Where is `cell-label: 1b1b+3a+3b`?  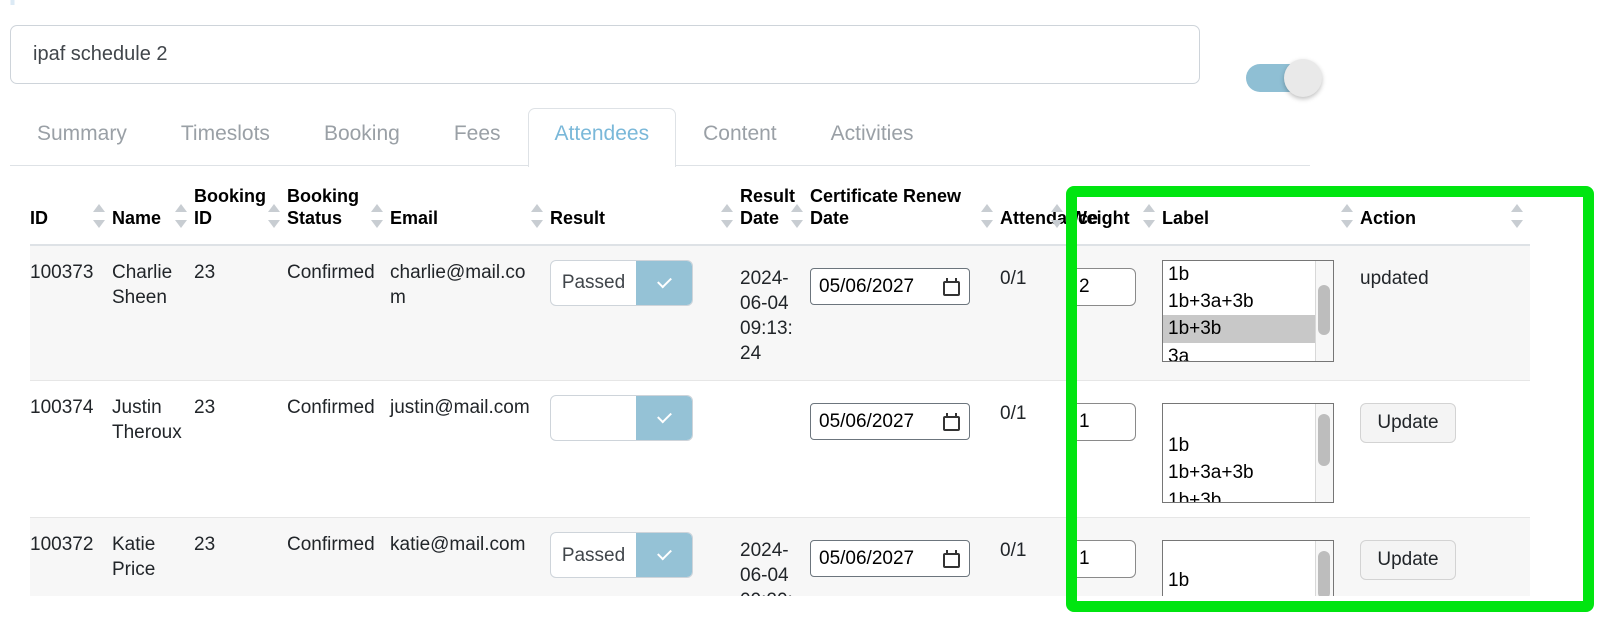
cell-label: 1b1b+3a+3b is located at coordinates (1261, 556).